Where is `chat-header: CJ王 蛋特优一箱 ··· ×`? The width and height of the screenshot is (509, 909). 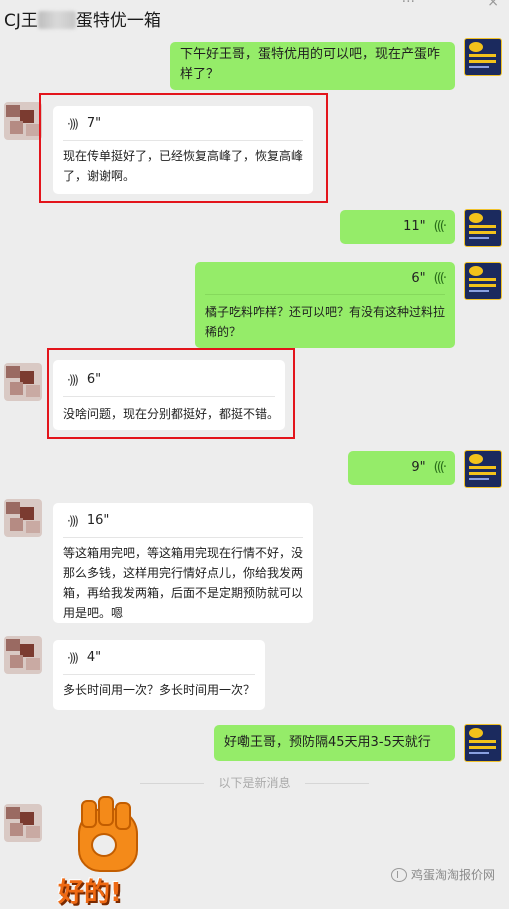 chat-header: CJ王 蛋特优一箱 ··· × is located at coordinates (254, 18).